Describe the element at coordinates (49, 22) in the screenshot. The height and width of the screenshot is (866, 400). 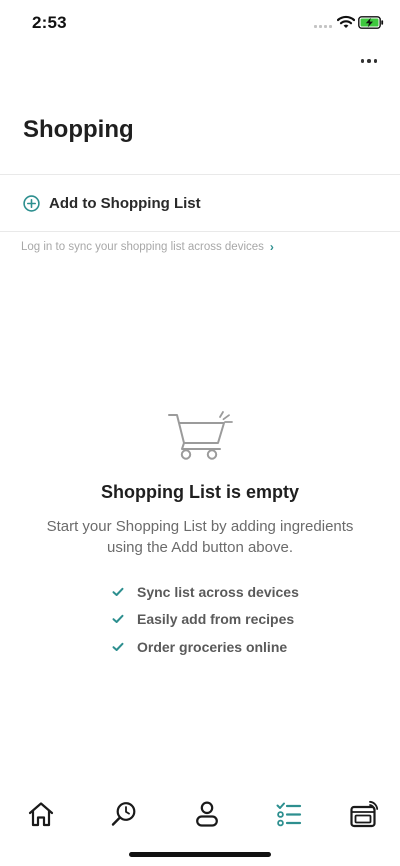
I see `status-time: 2:53` at that location.